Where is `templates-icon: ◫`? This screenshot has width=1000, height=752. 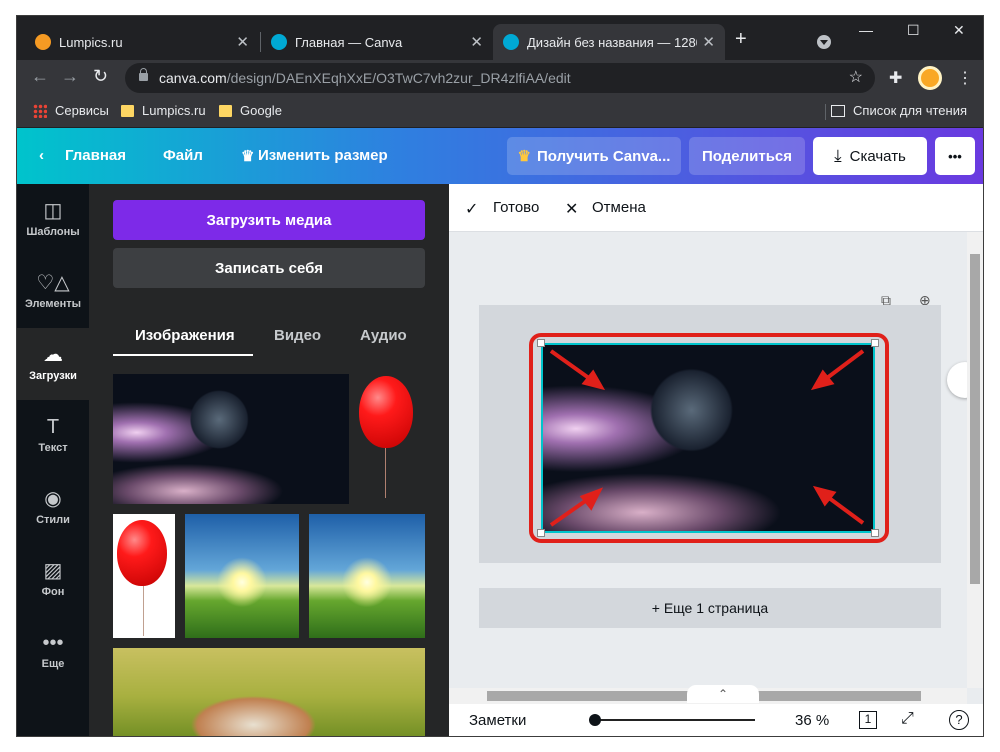 templates-icon: ◫ is located at coordinates (53, 211).